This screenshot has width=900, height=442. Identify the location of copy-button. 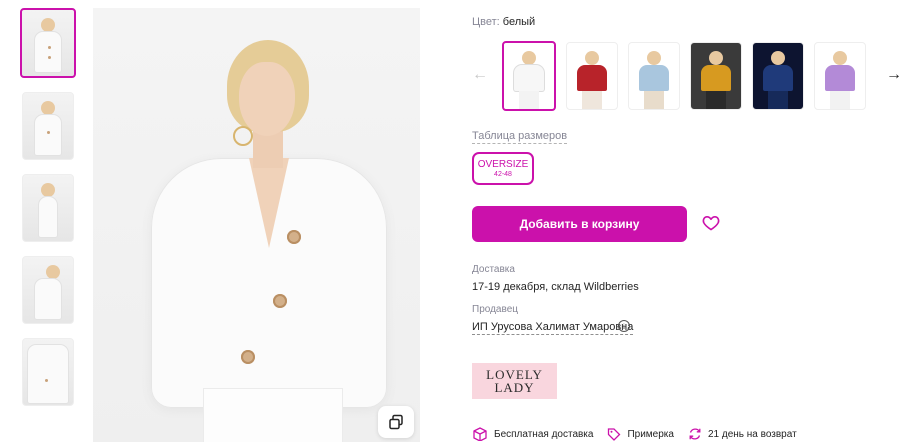
(396, 422).